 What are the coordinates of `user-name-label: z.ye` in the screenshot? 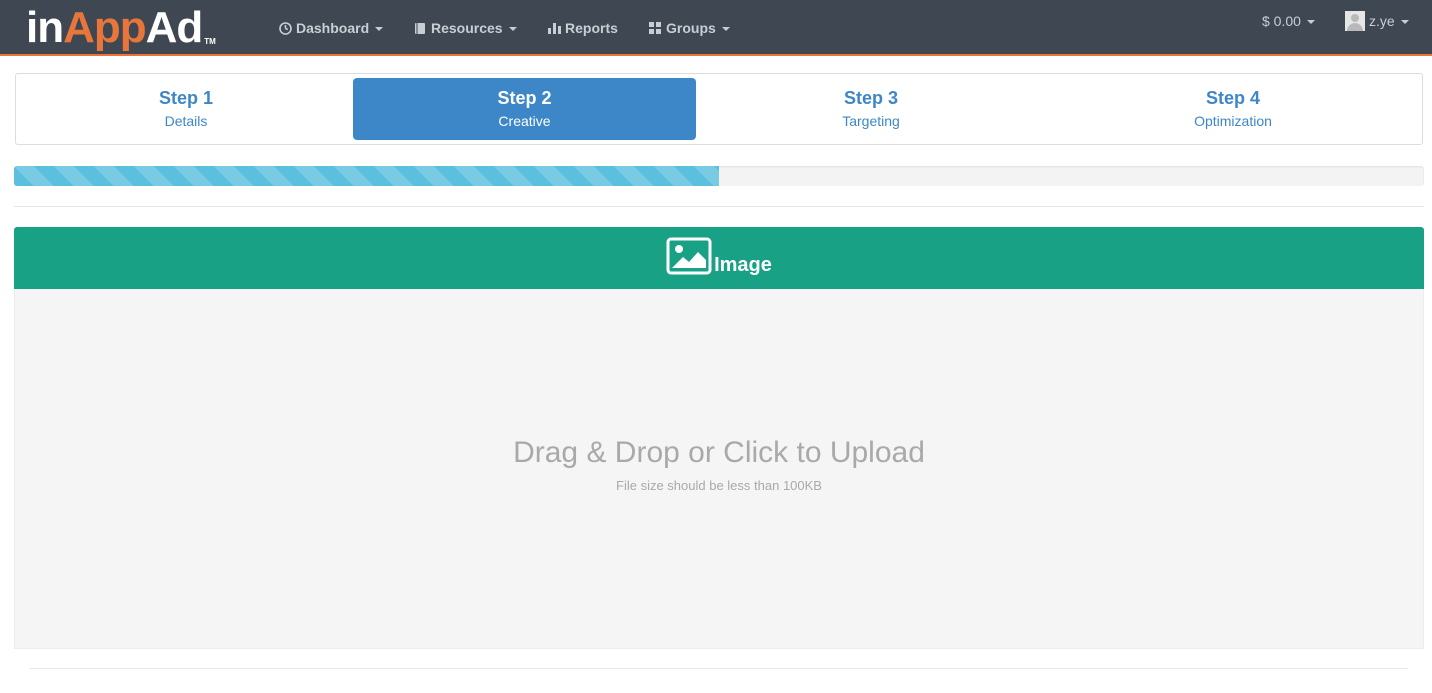 It's located at (1382, 21).